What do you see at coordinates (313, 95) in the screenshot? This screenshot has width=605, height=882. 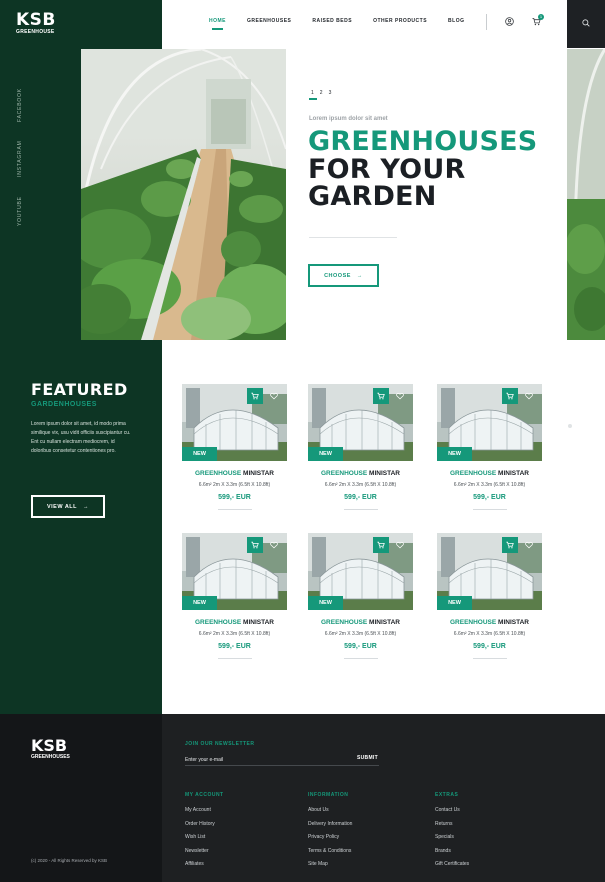 I see `slide-dot-1: 1` at bounding box center [313, 95].